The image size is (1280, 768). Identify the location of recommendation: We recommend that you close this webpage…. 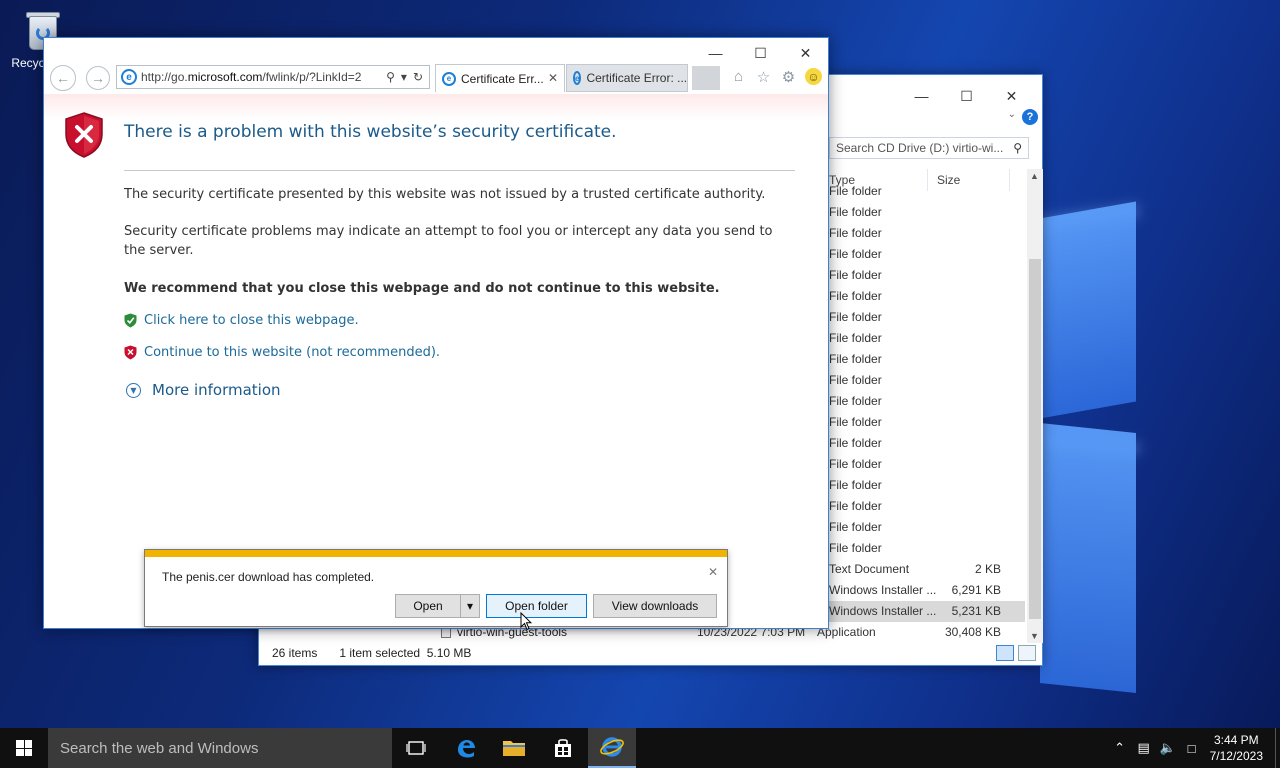
(422, 288).